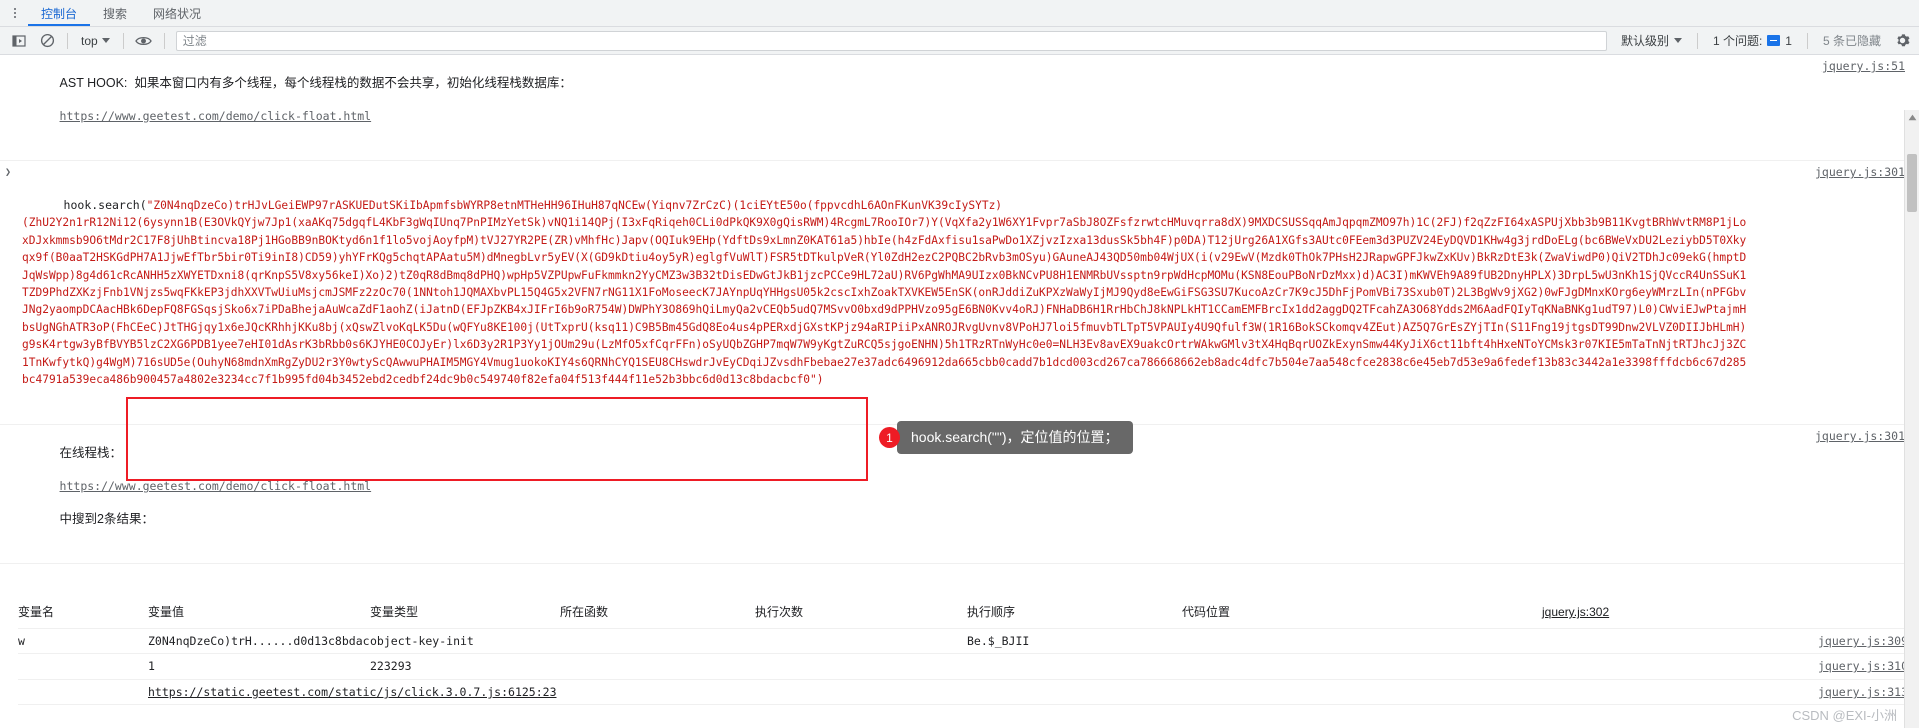 The width and height of the screenshot is (1919, 728). Describe the element at coordinates (1362, 613) in the screenshot. I see `col-code-location: 代码位置` at that location.